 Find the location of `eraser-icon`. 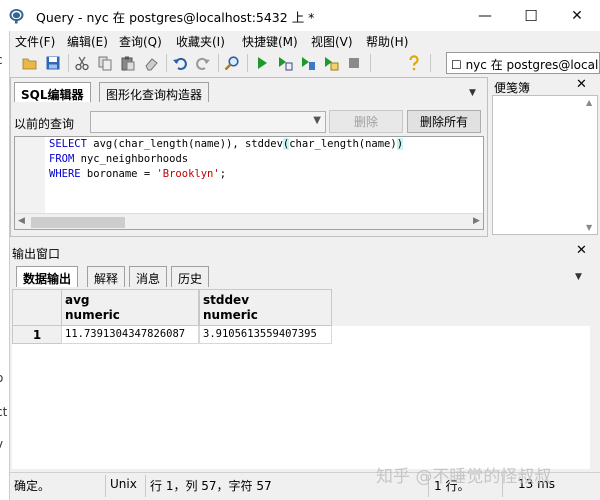

eraser-icon is located at coordinates (151, 64).